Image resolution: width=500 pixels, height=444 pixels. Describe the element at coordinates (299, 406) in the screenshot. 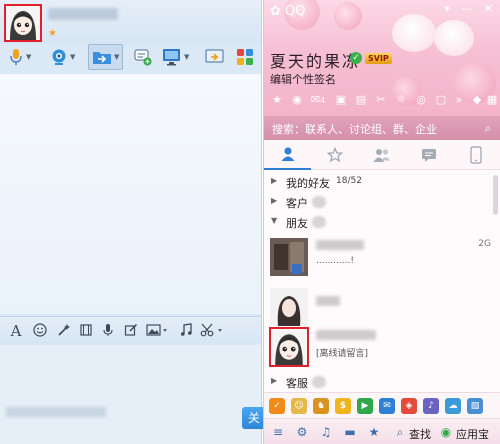

I see `app-avatar-icon: ☺` at that location.